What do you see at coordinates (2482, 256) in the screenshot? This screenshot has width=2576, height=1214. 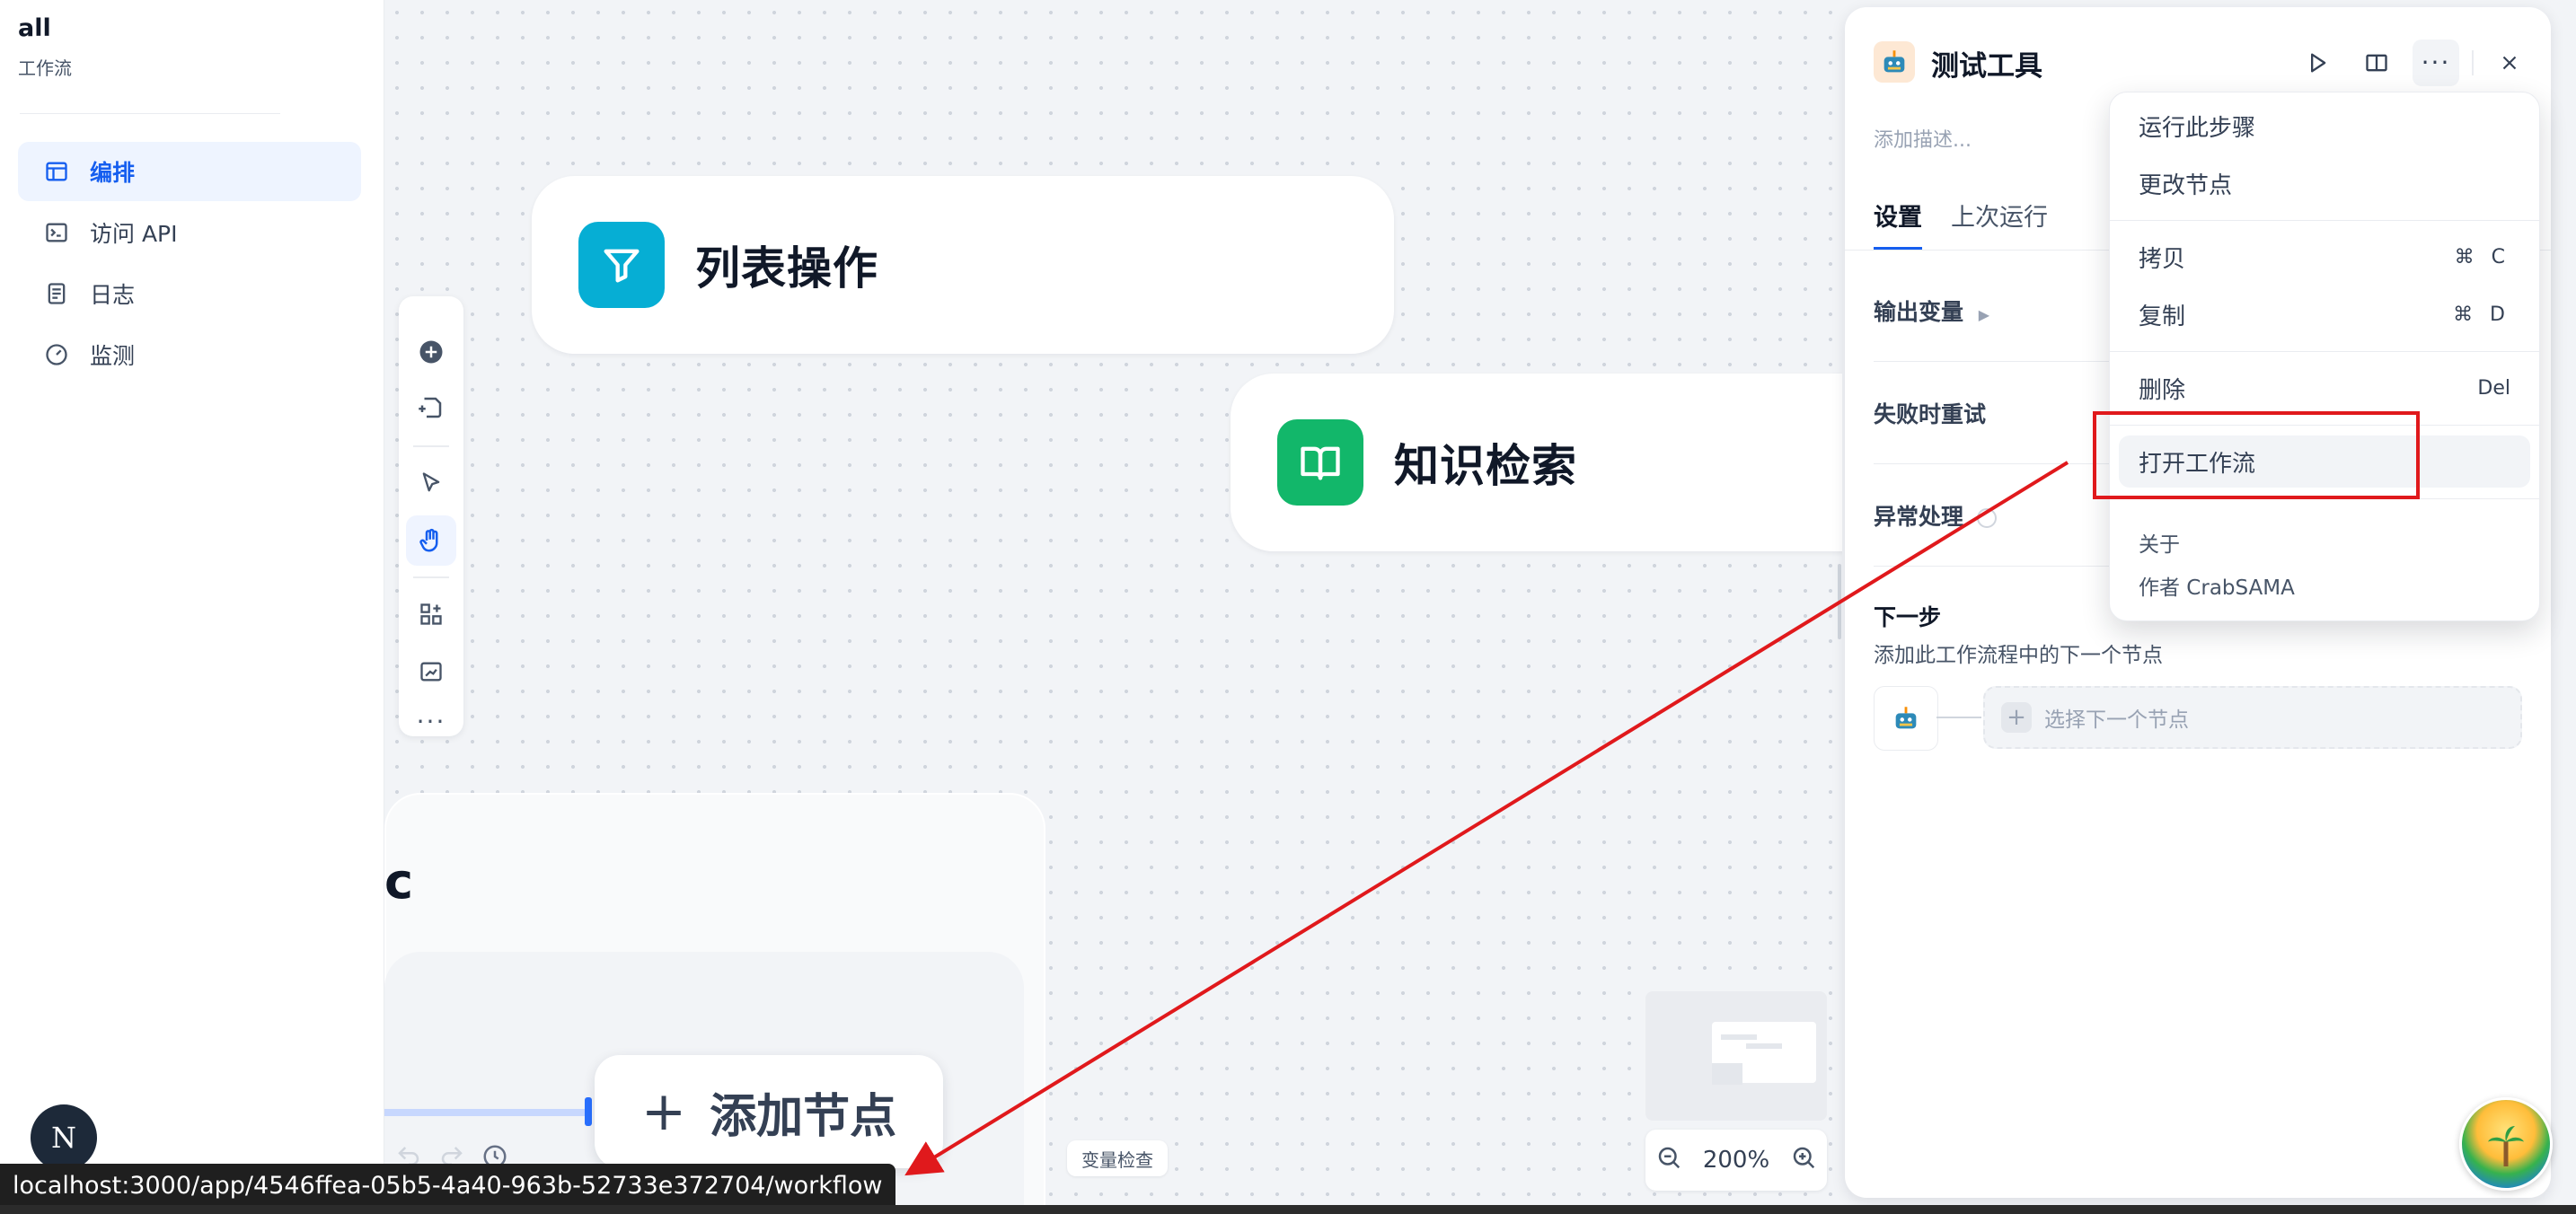 I see `shortcut-label: ⌘ C` at bounding box center [2482, 256].